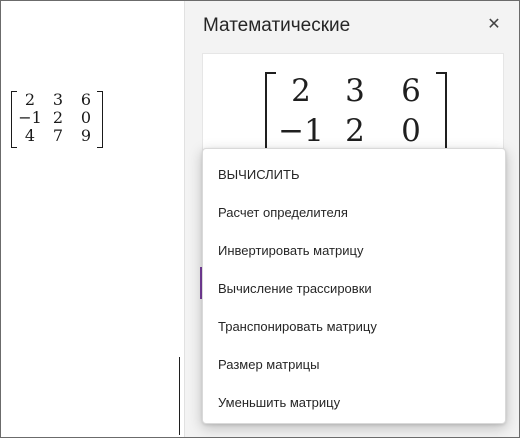 This screenshot has height=438, width=520. What do you see at coordinates (354, 364) in the screenshot?
I see `menu-item-dimension: Размер матрицы` at bounding box center [354, 364].